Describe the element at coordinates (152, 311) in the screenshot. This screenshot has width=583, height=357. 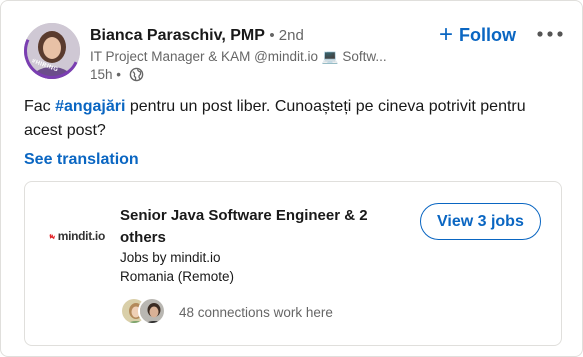
I see `connection-avatar` at that location.